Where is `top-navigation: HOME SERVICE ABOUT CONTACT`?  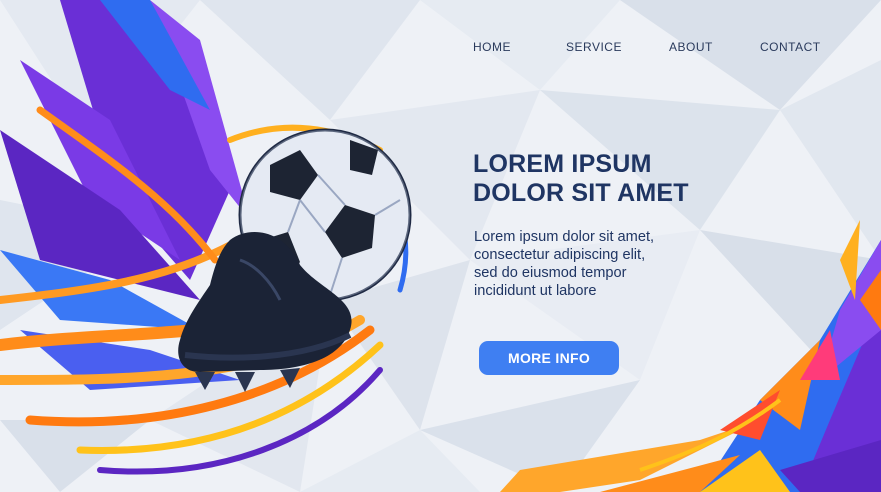
top-navigation: HOME SERVICE ABOUT CONTACT is located at coordinates (660, 50).